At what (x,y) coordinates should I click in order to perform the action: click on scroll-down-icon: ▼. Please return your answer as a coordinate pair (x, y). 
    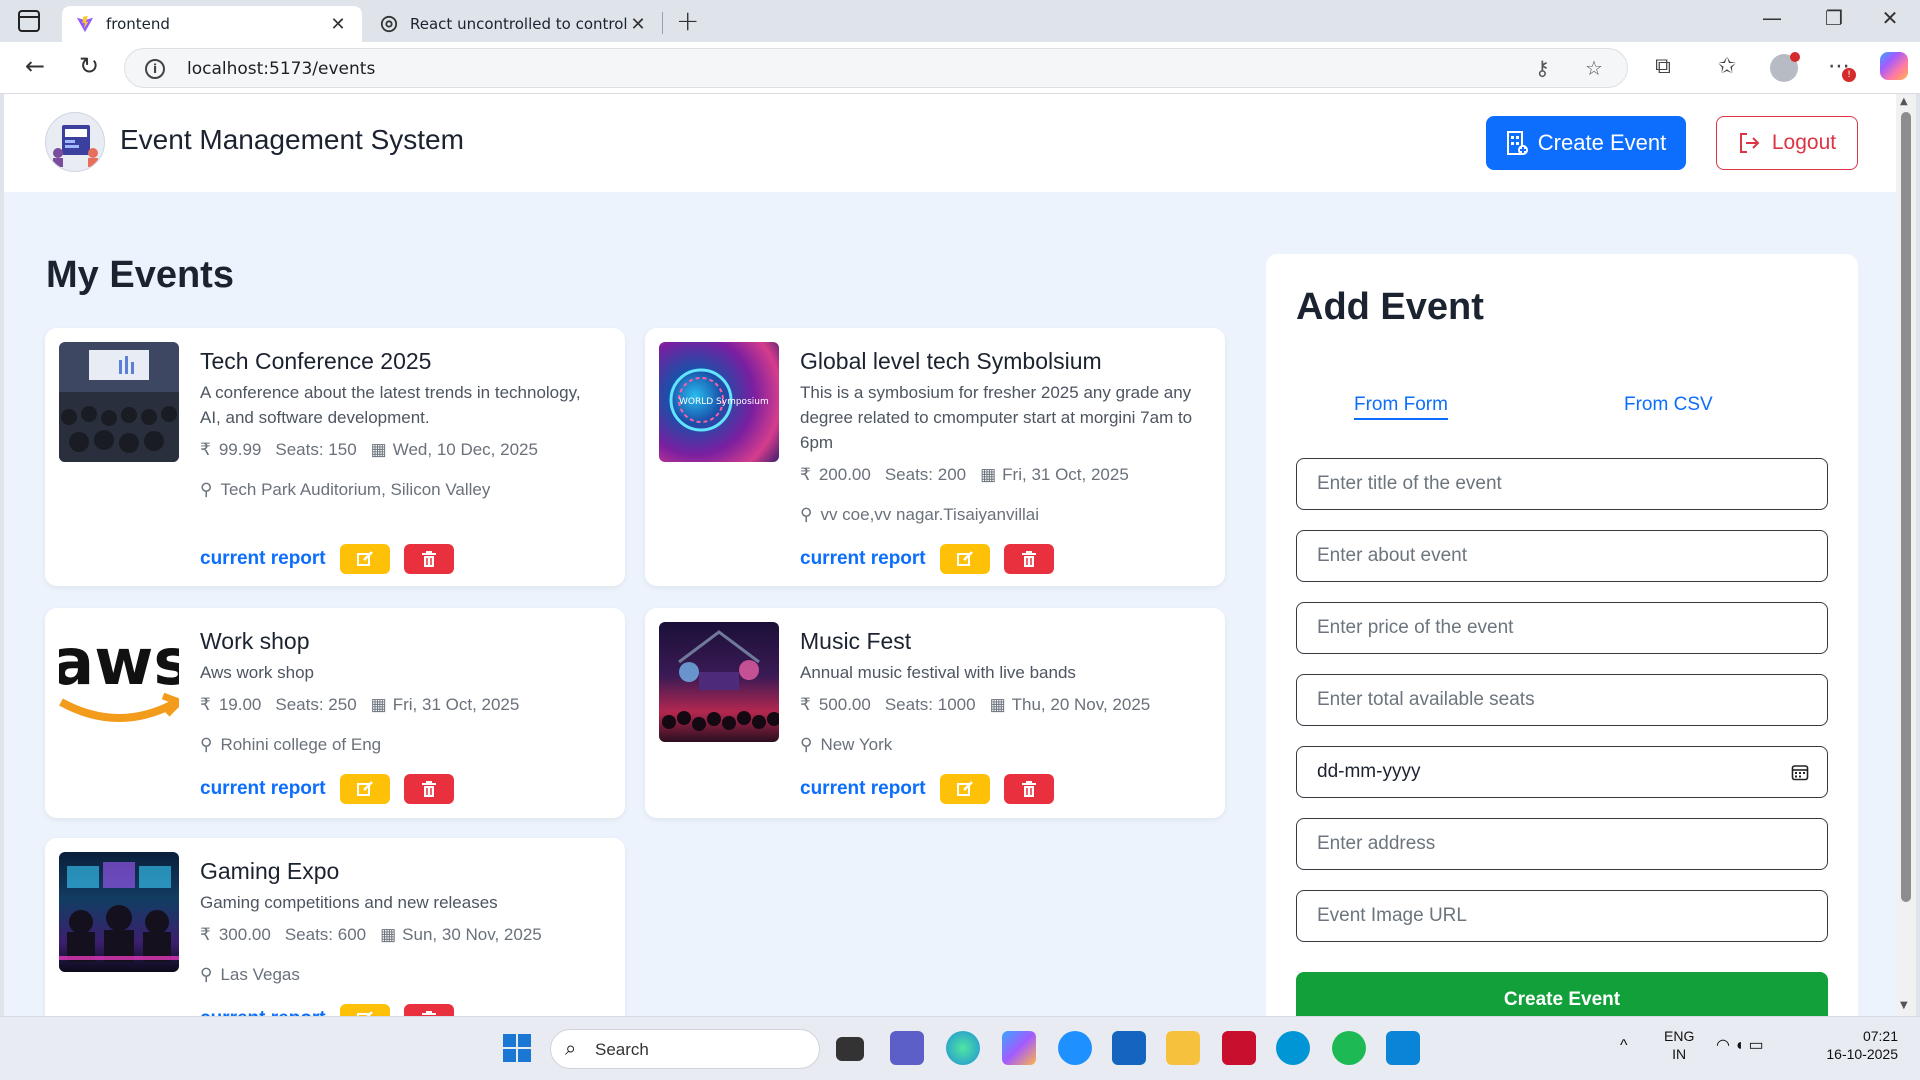
    Looking at the image, I should click on (1904, 1005).